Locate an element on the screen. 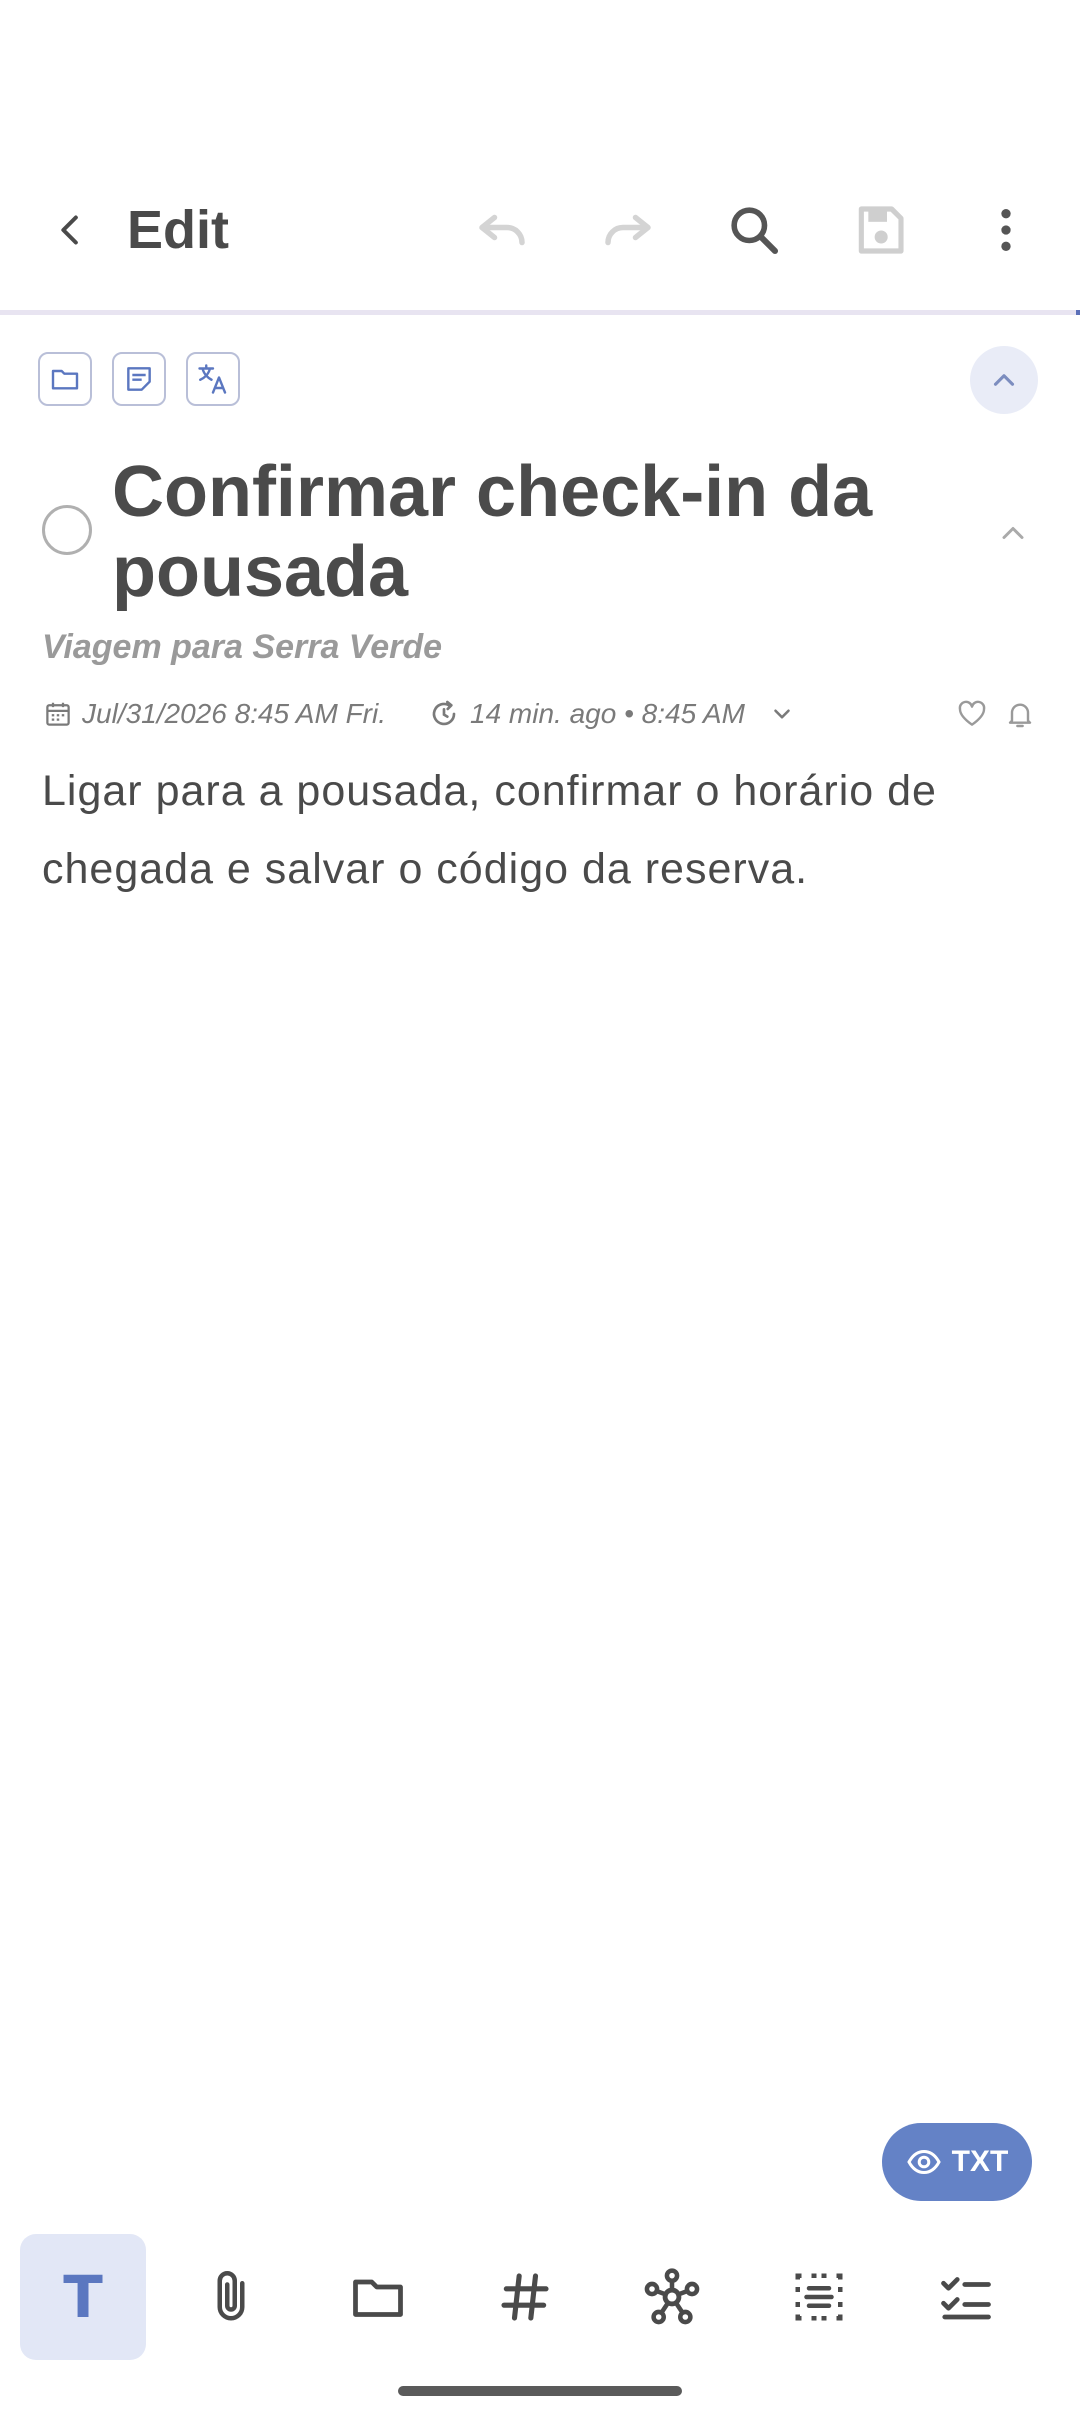 This screenshot has height=2424, width=1080. search-button is located at coordinates (754, 230).